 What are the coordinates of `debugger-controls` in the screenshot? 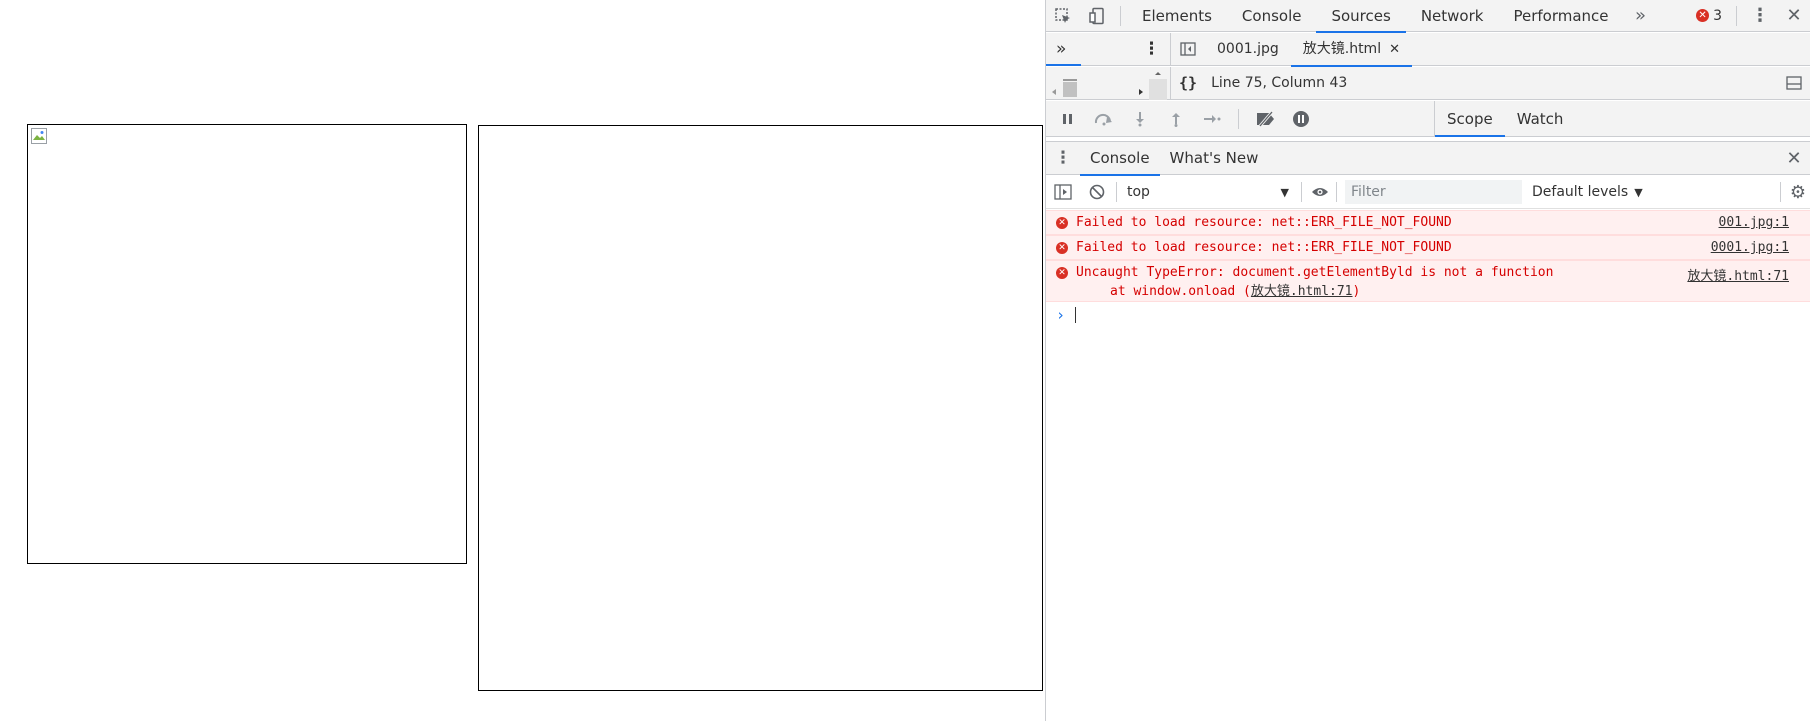 It's located at (1240, 118).